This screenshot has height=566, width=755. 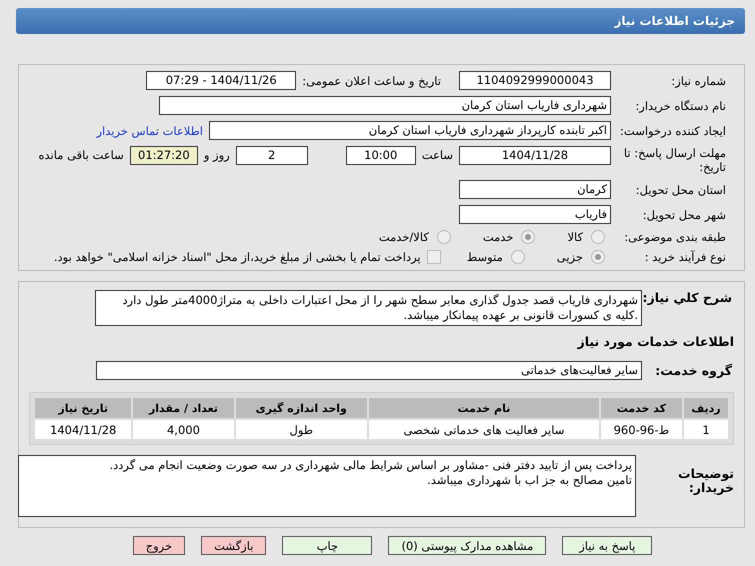 I want to click on text-field: فاریاب, so click(x=535, y=214).